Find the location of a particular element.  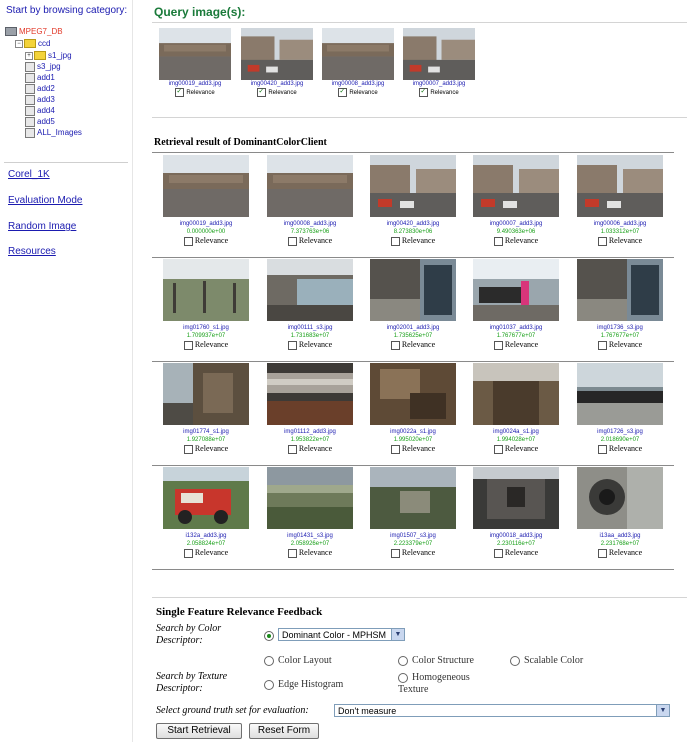

ground-truth-select: Don't measure ▼ is located at coordinates (502, 710).